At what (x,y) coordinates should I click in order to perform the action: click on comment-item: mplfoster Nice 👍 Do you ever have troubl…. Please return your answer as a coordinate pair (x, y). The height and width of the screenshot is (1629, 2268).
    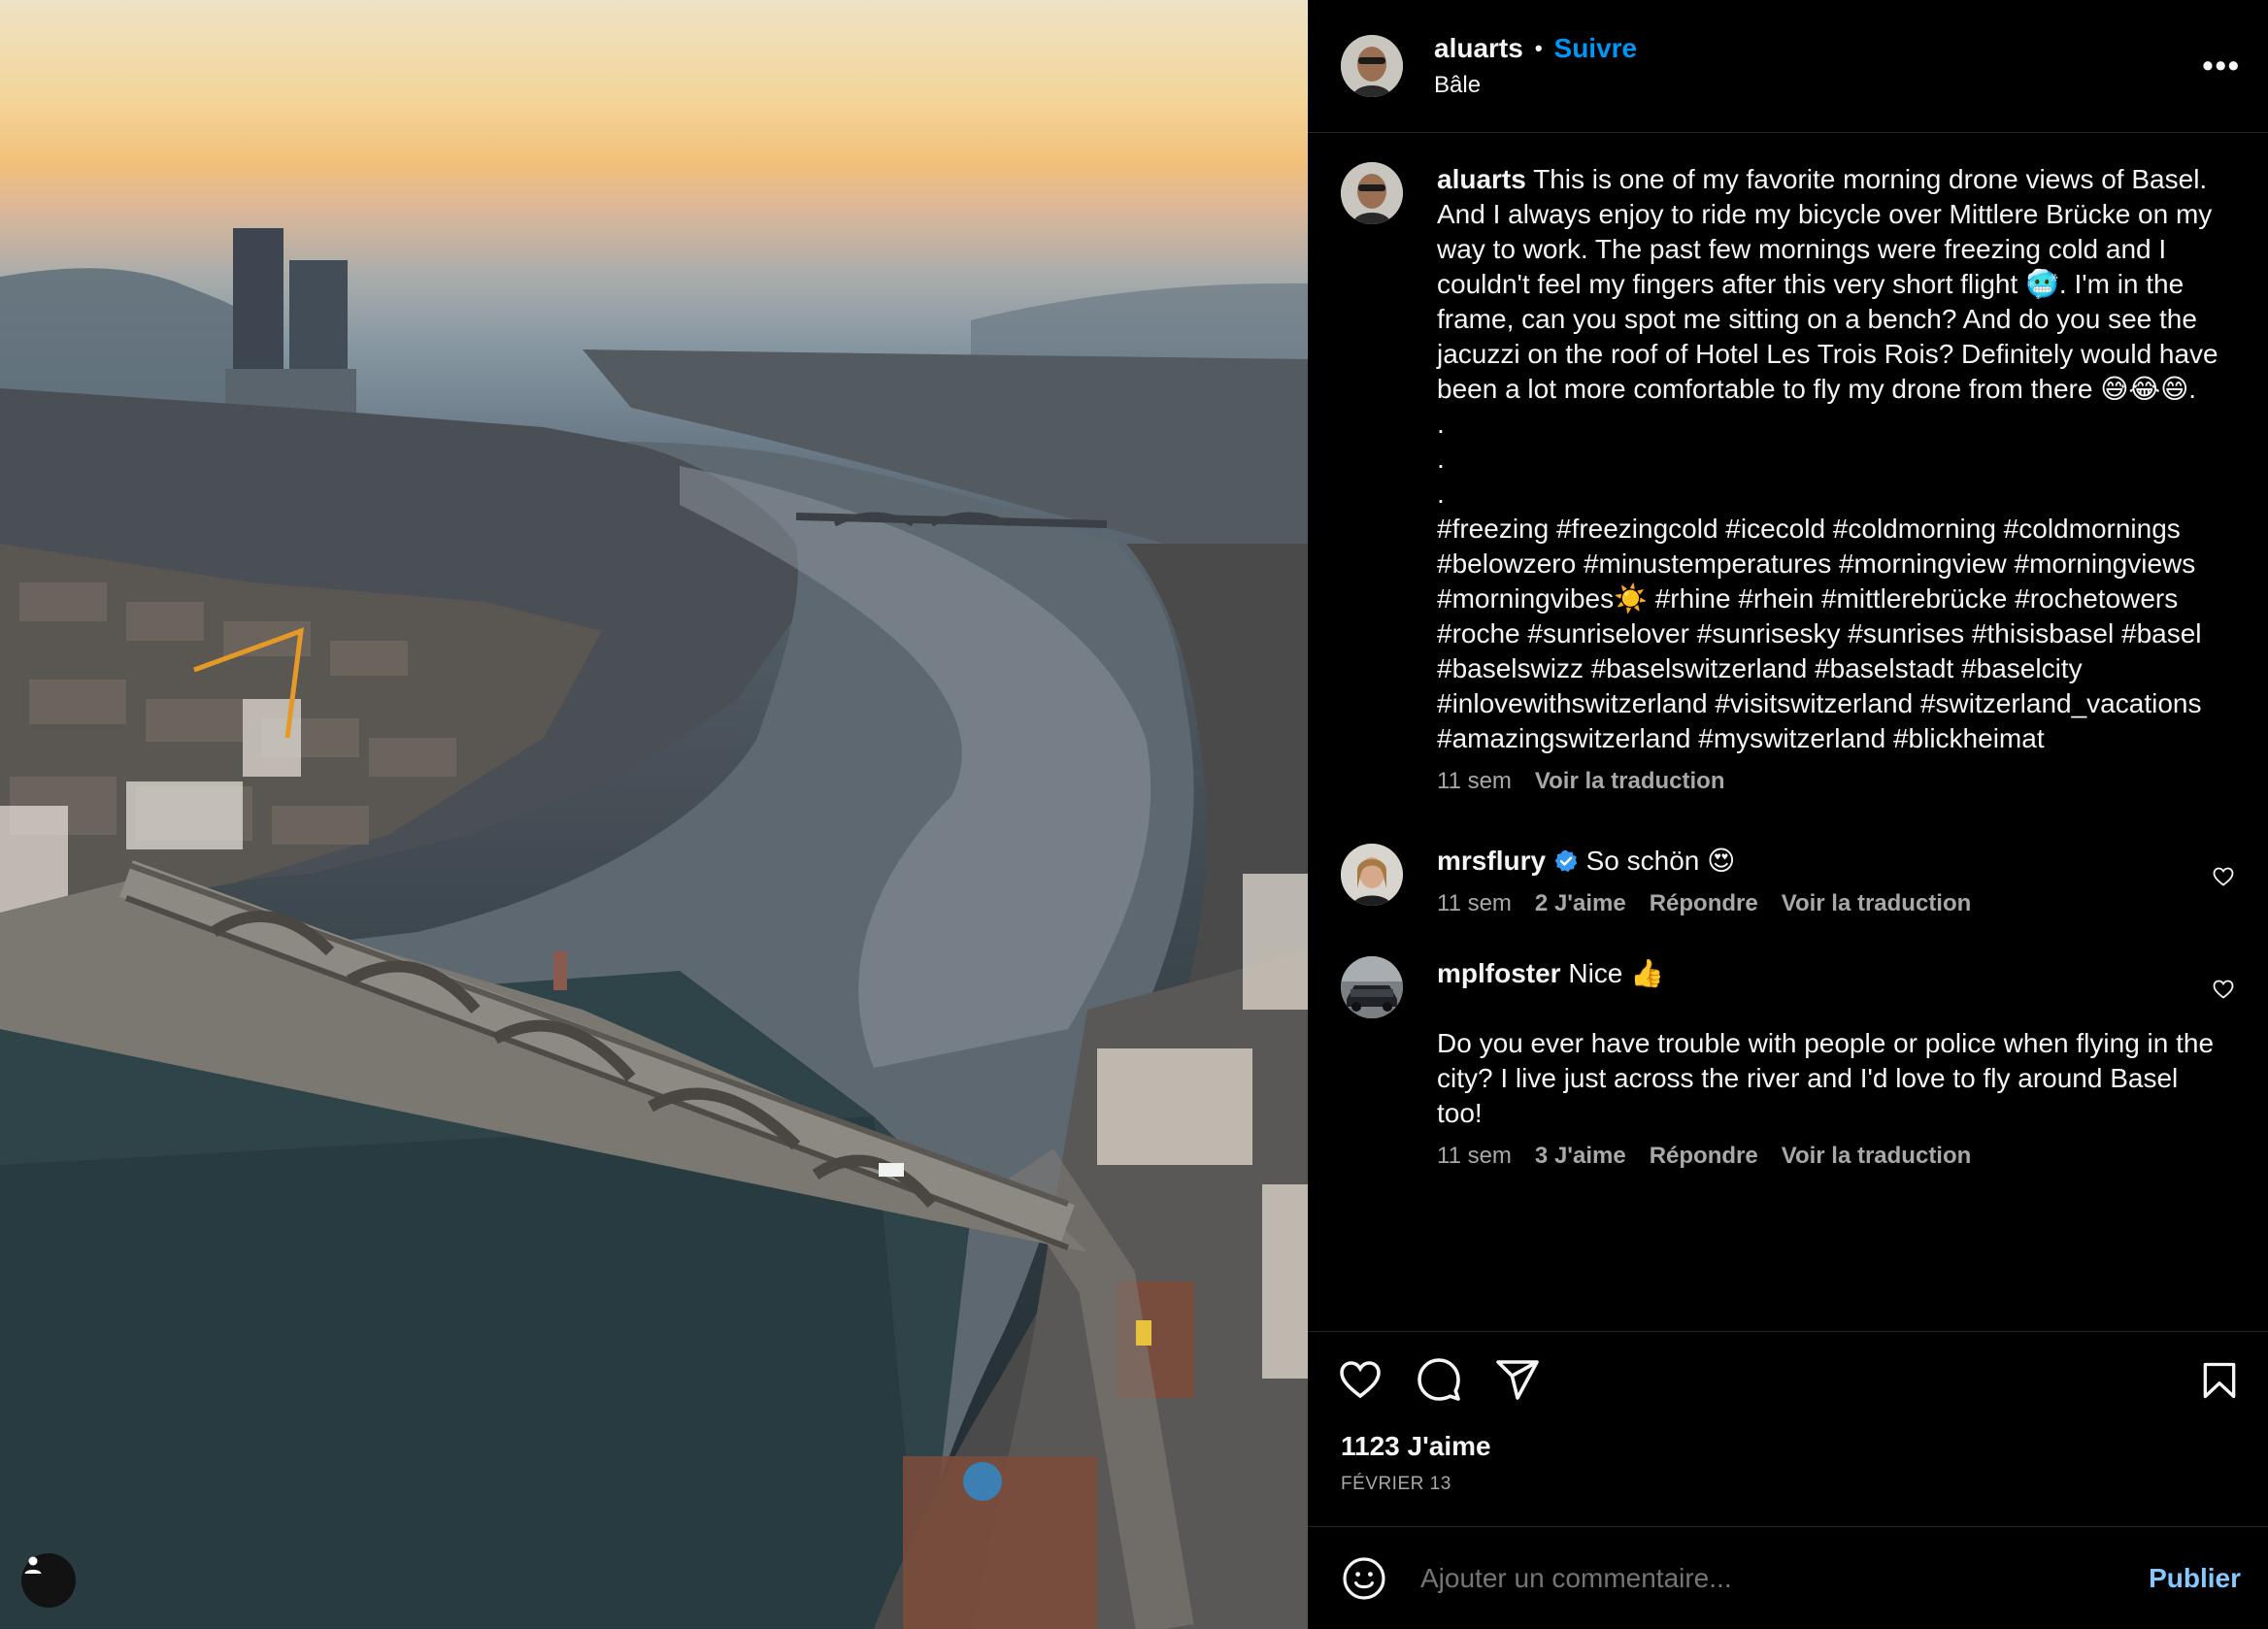
    Looking at the image, I should click on (1788, 1063).